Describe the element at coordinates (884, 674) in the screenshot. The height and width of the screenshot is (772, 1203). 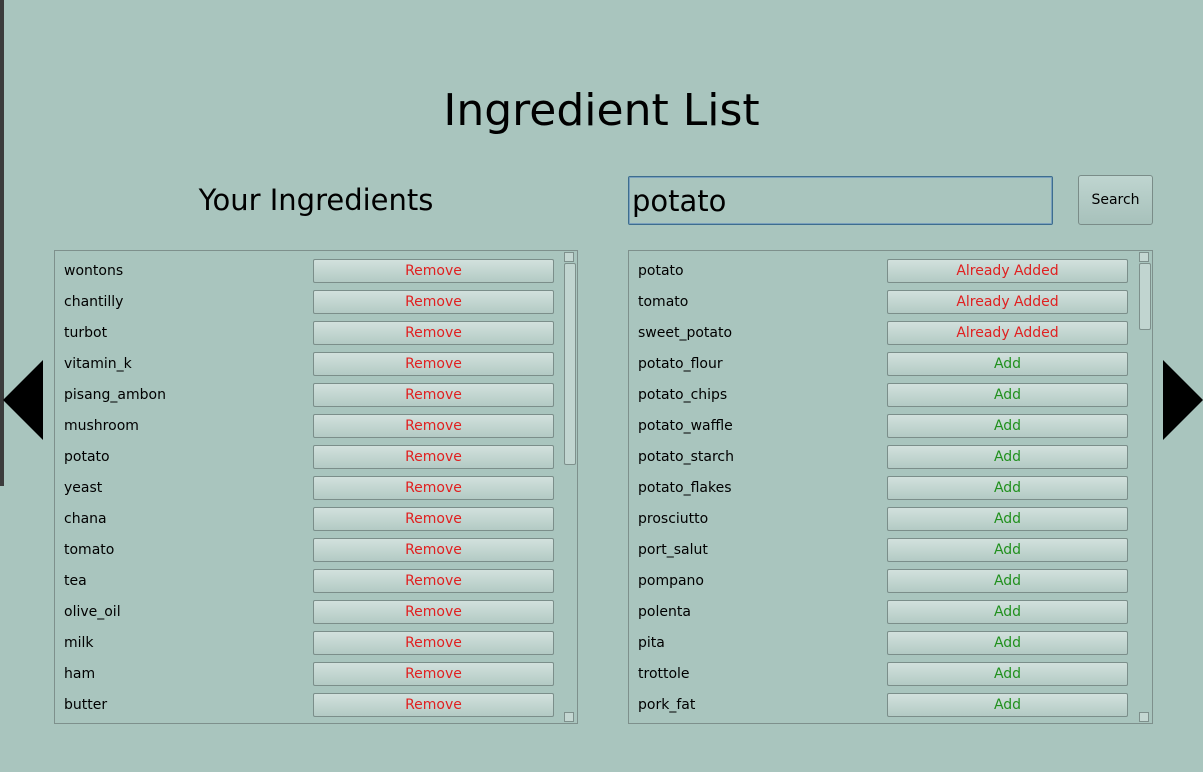
I see `list-item: trottole Add` at that location.